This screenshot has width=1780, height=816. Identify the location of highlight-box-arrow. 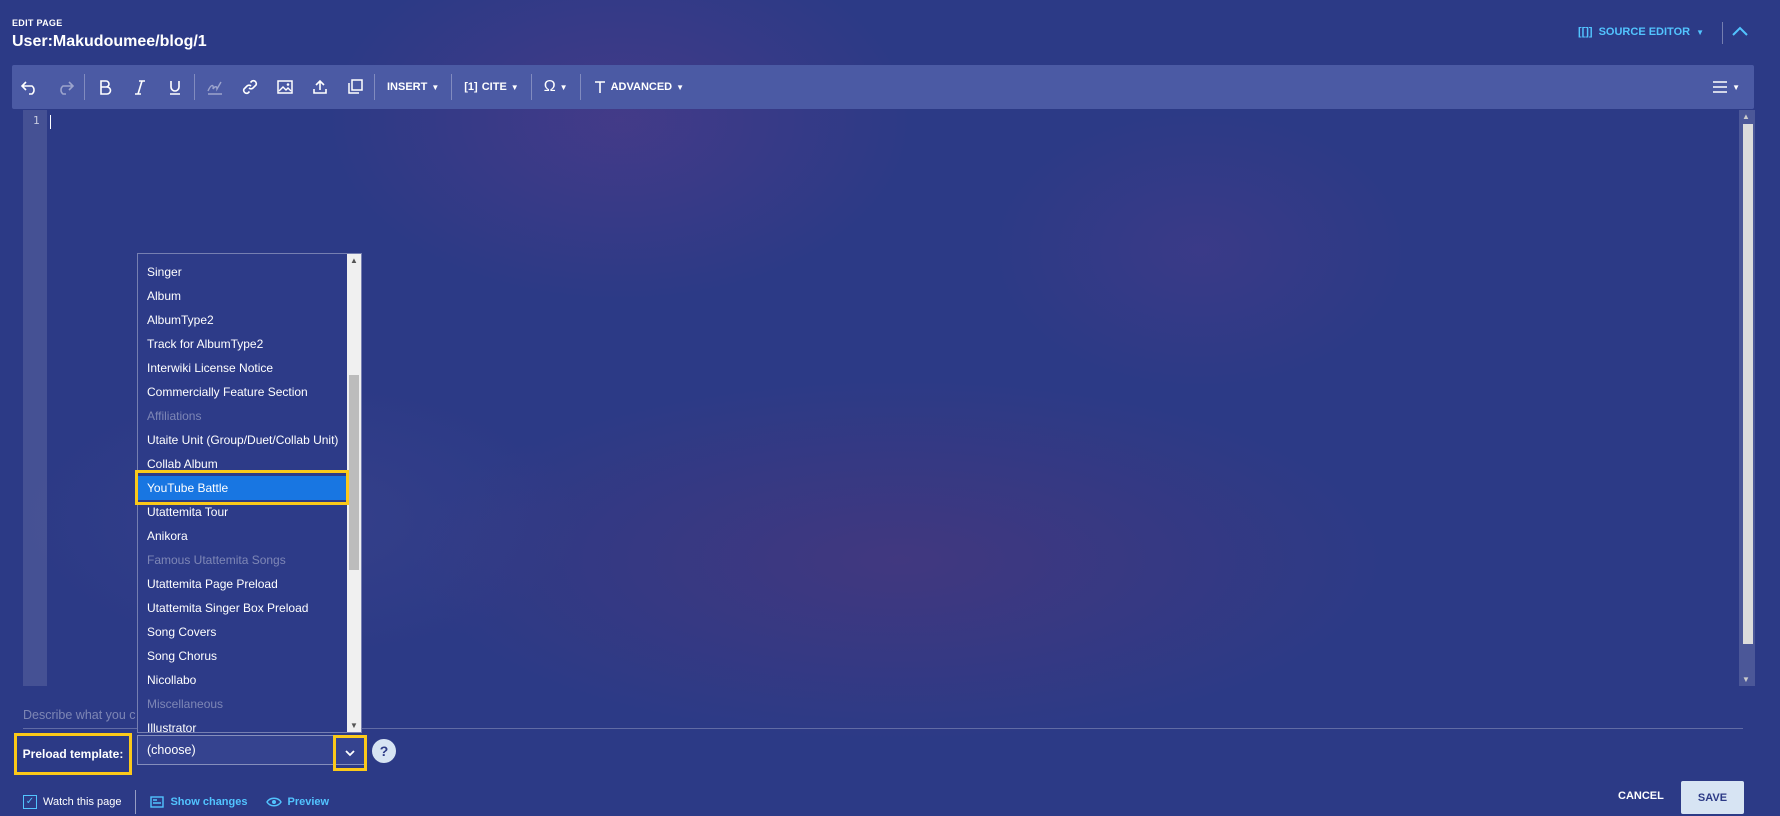
(350, 753).